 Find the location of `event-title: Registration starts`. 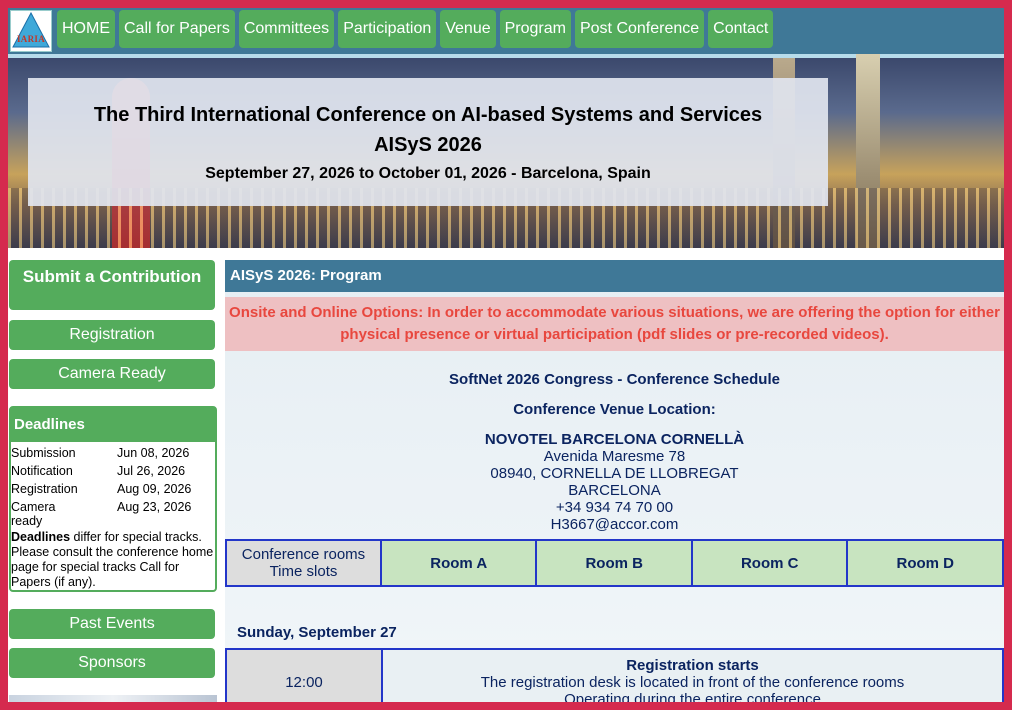

event-title: Registration starts is located at coordinates (692, 665).